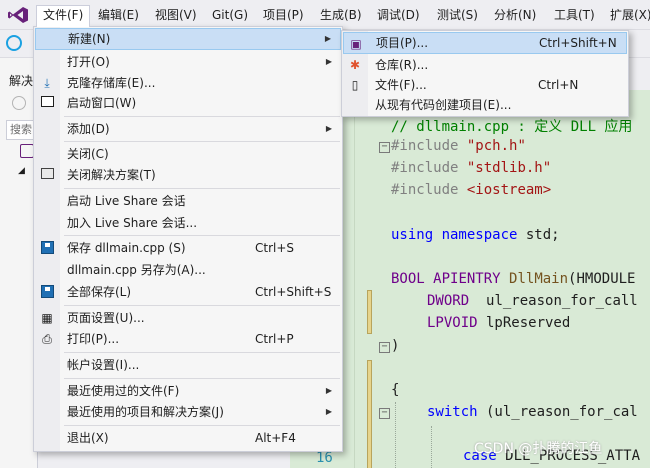  What do you see at coordinates (188, 103) in the screenshot?
I see `menu-item-start-window: 启动窗口(W)` at bounding box center [188, 103].